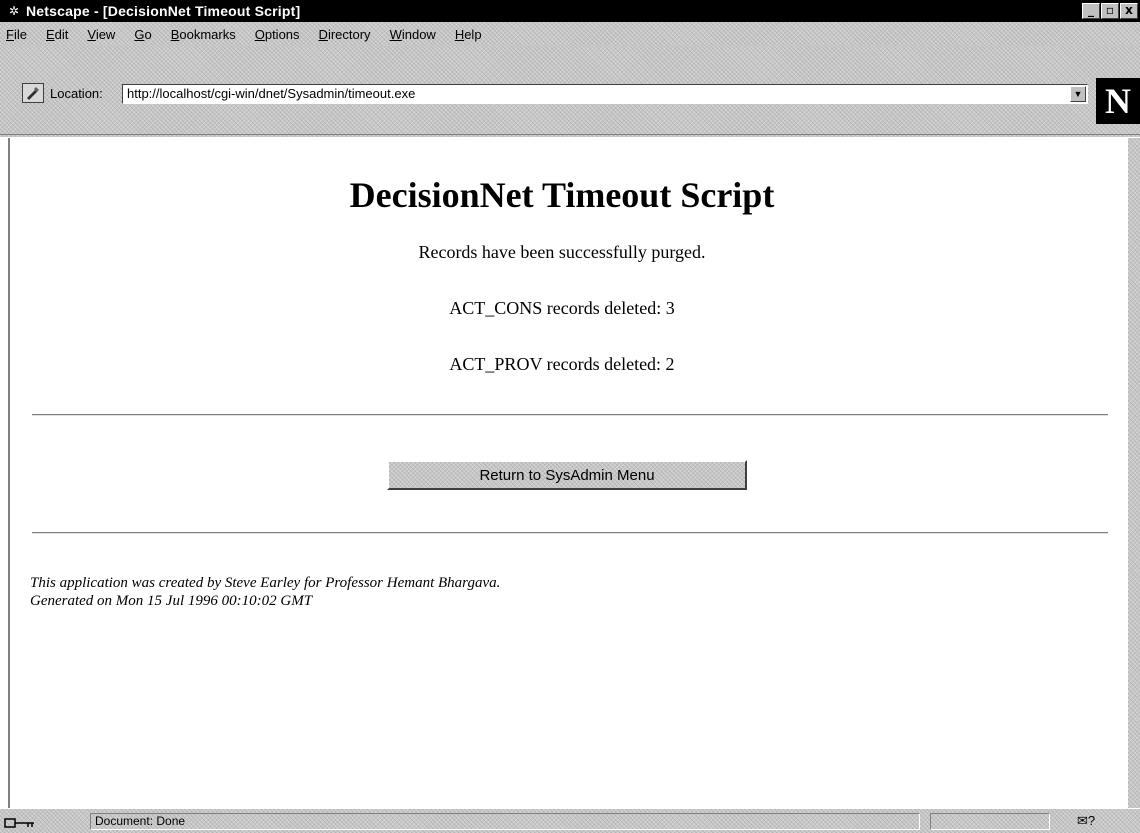  I want to click on divider-bottom, so click(570, 533).